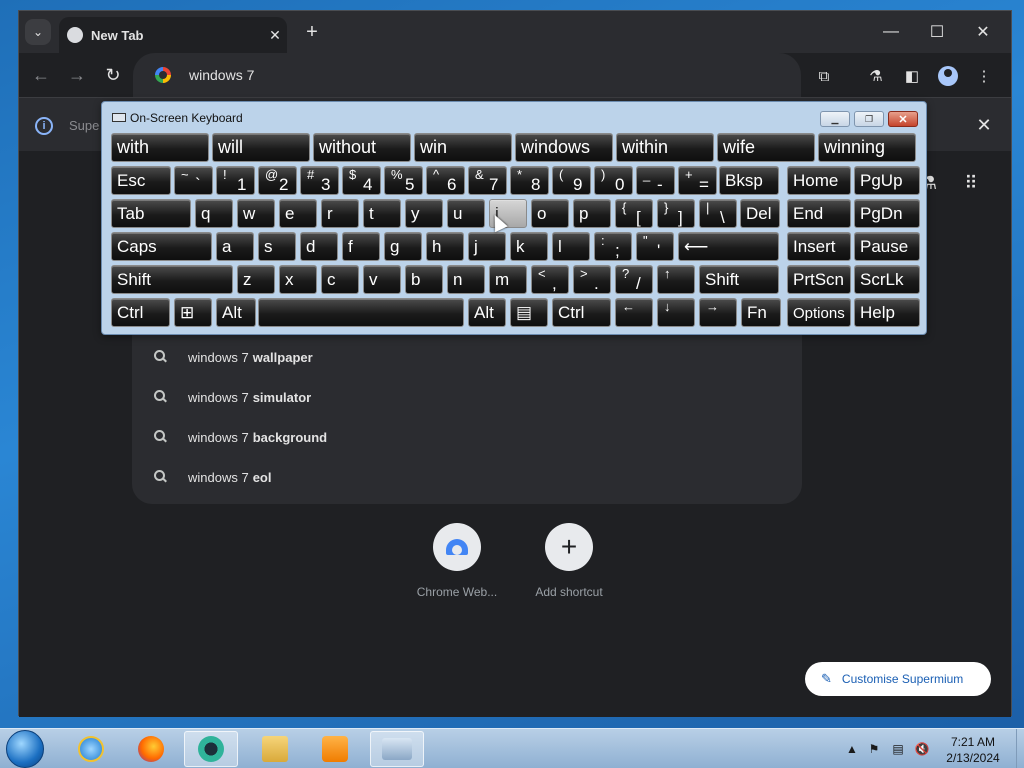  I want to click on key-esc: Esc, so click(141, 180).